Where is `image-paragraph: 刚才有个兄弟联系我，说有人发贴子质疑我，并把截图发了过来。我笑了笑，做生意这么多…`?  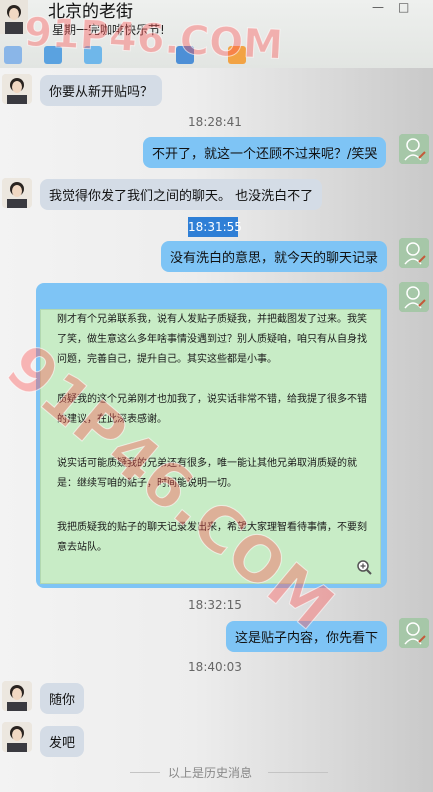
image-paragraph: 刚才有个兄弟联系我，说有人发贴子质疑我，并把截图发了过来。我笑了笑，做生意这么多… is located at coordinates (212, 339).